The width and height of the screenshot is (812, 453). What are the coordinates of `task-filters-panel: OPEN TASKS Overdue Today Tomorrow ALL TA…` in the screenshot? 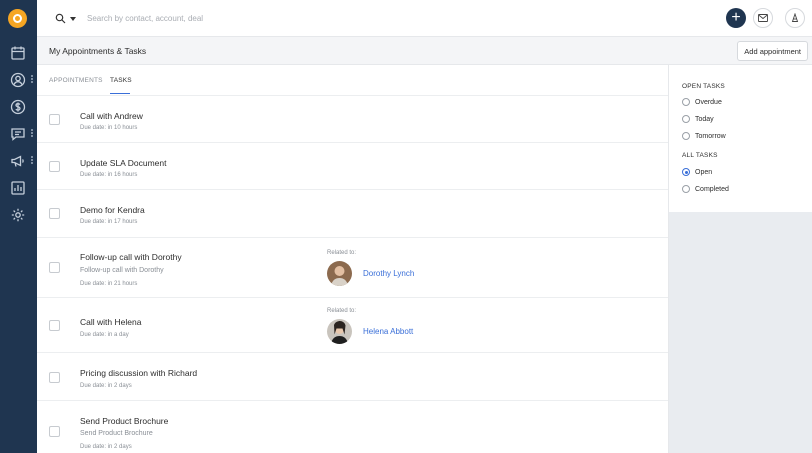 It's located at (740, 138).